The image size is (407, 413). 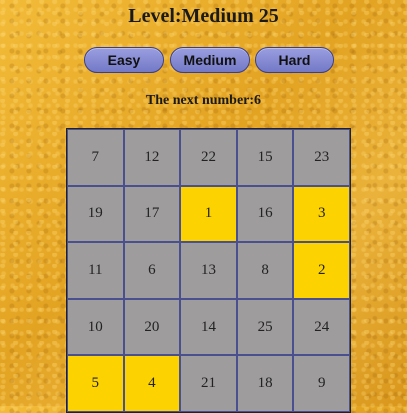 What do you see at coordinates (208, 383) in the screenshot?
I see `grid-cell: 21` at bounding box center [208, 383].